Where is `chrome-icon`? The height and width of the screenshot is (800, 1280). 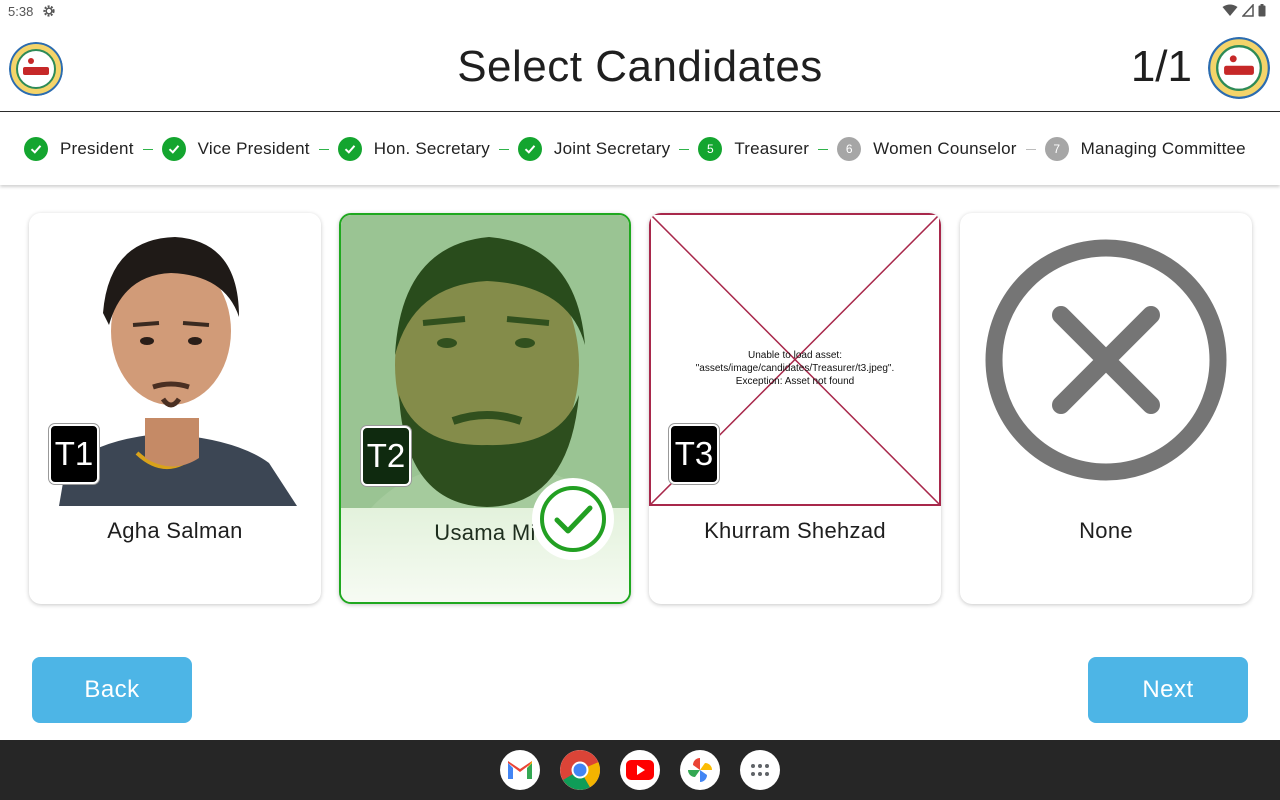
chrome-icon is located at coordinates (580, 770).